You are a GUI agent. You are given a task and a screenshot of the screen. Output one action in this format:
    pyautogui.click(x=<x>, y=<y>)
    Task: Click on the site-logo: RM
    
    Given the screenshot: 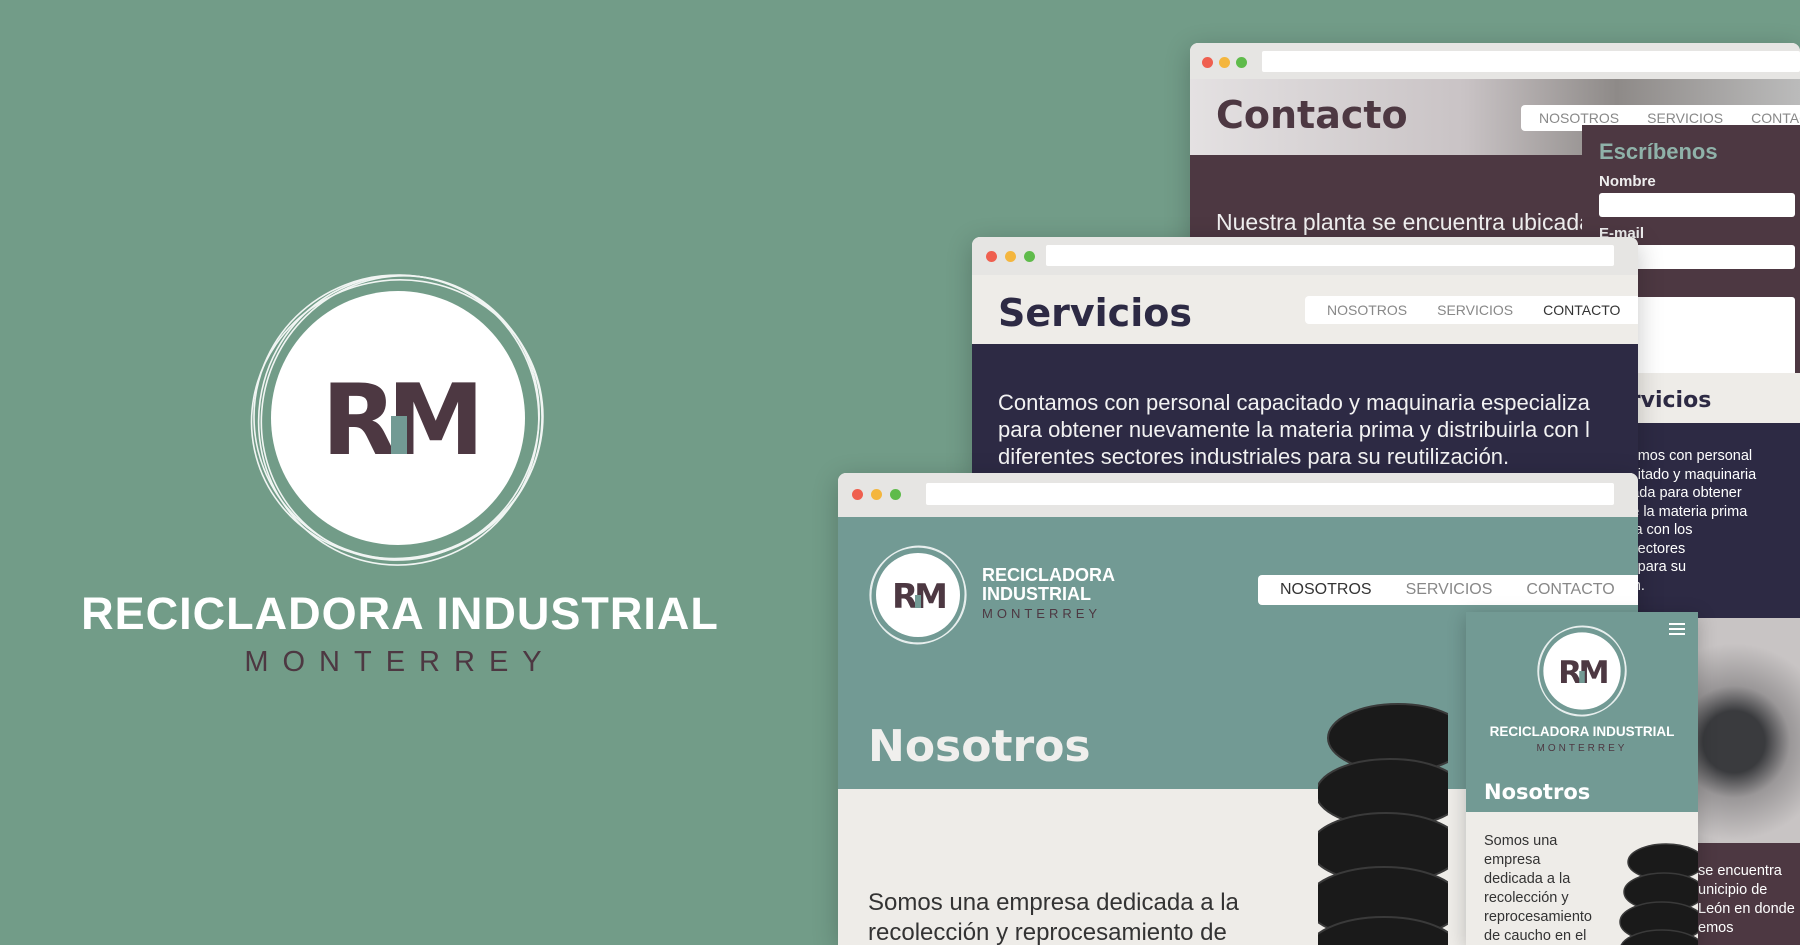 What is the action you would take?
    pyautogui.click(x=918, y=595)
    